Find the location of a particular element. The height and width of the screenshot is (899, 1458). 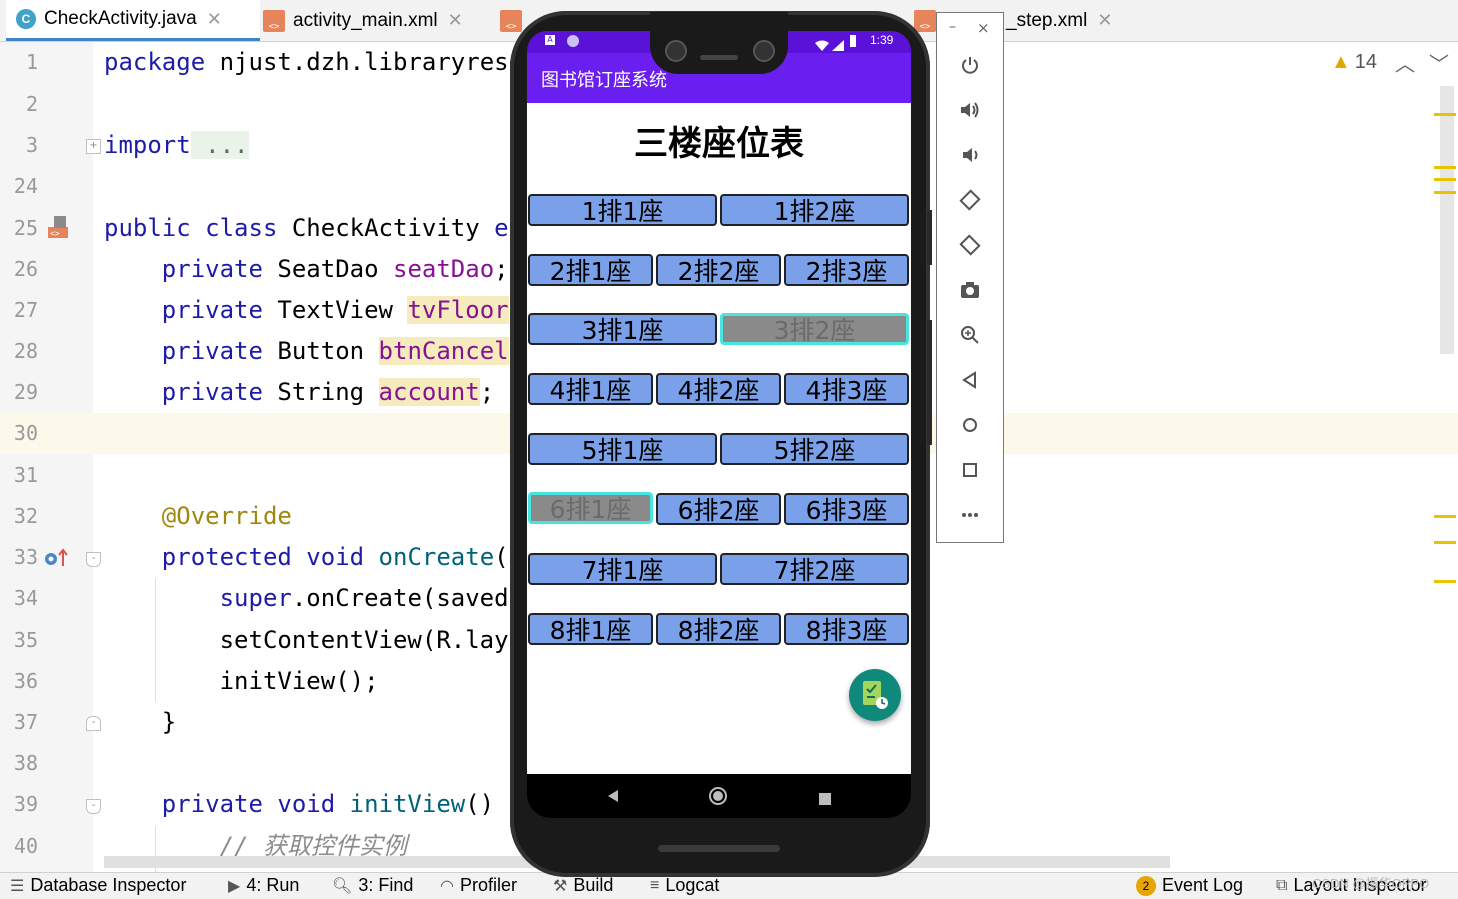

tab-activity-main: <> activity_main.xml ✕ is located at coordinates (363, 20).